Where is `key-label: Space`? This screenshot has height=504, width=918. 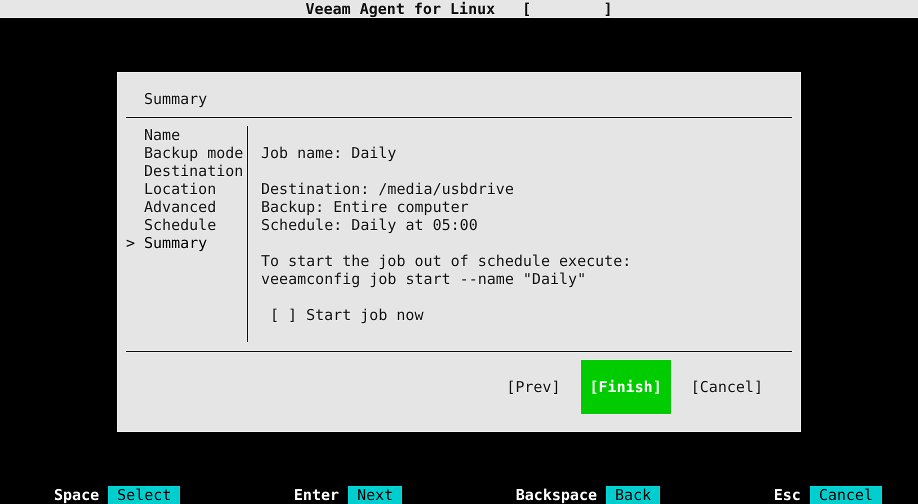
key-label: Space is located at coordinates (77, 495).